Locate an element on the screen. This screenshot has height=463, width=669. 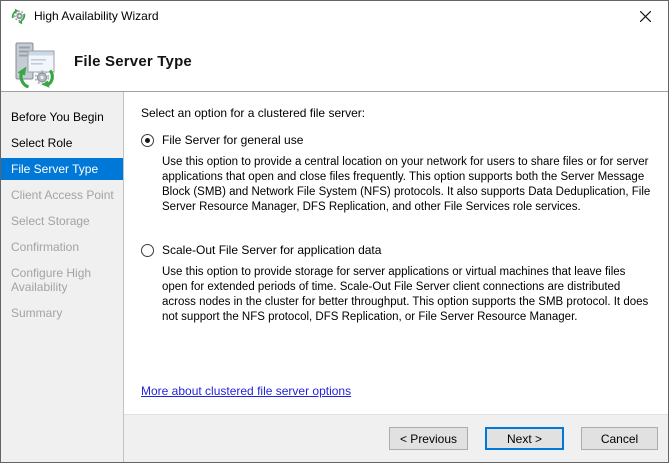
file-server-icon is located at coordinates (35, 65).